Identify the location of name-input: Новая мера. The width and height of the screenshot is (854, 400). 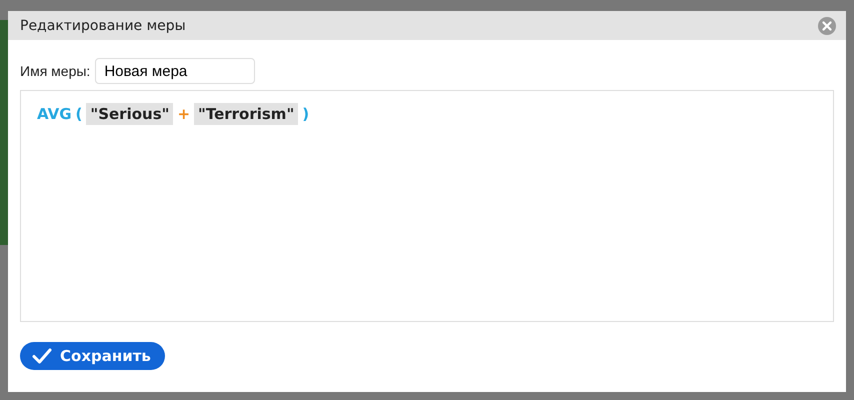
(175, 71).